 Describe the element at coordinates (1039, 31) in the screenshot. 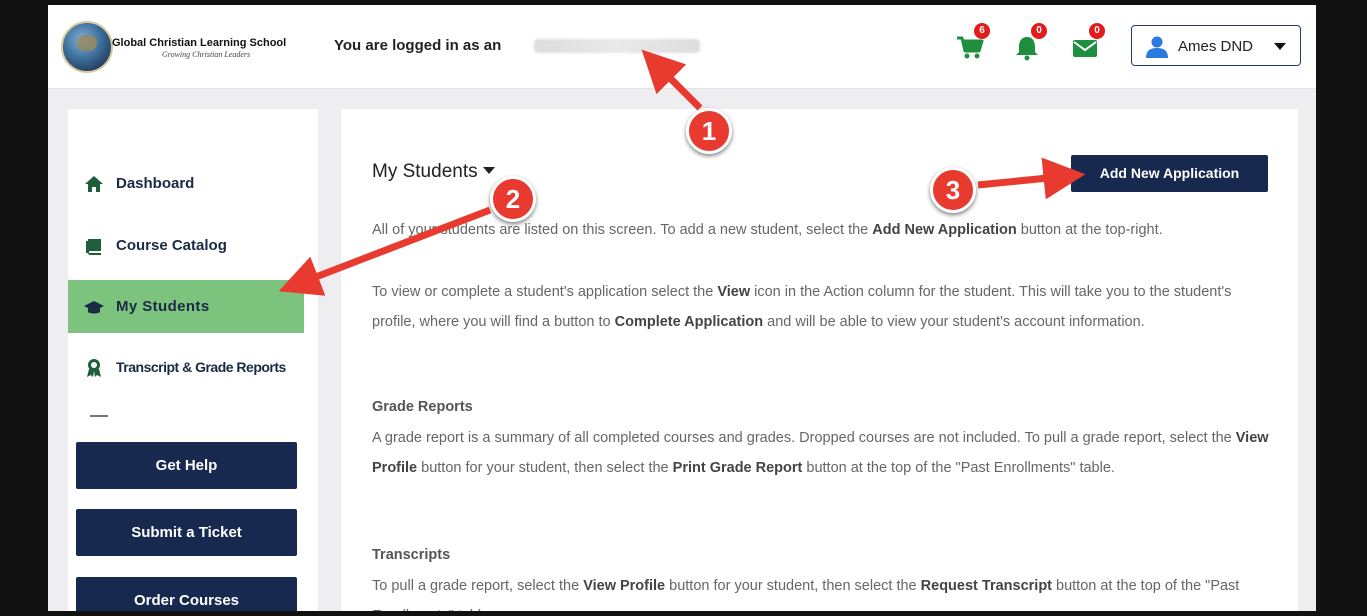

I see `notifications-badge: 0` at that location.